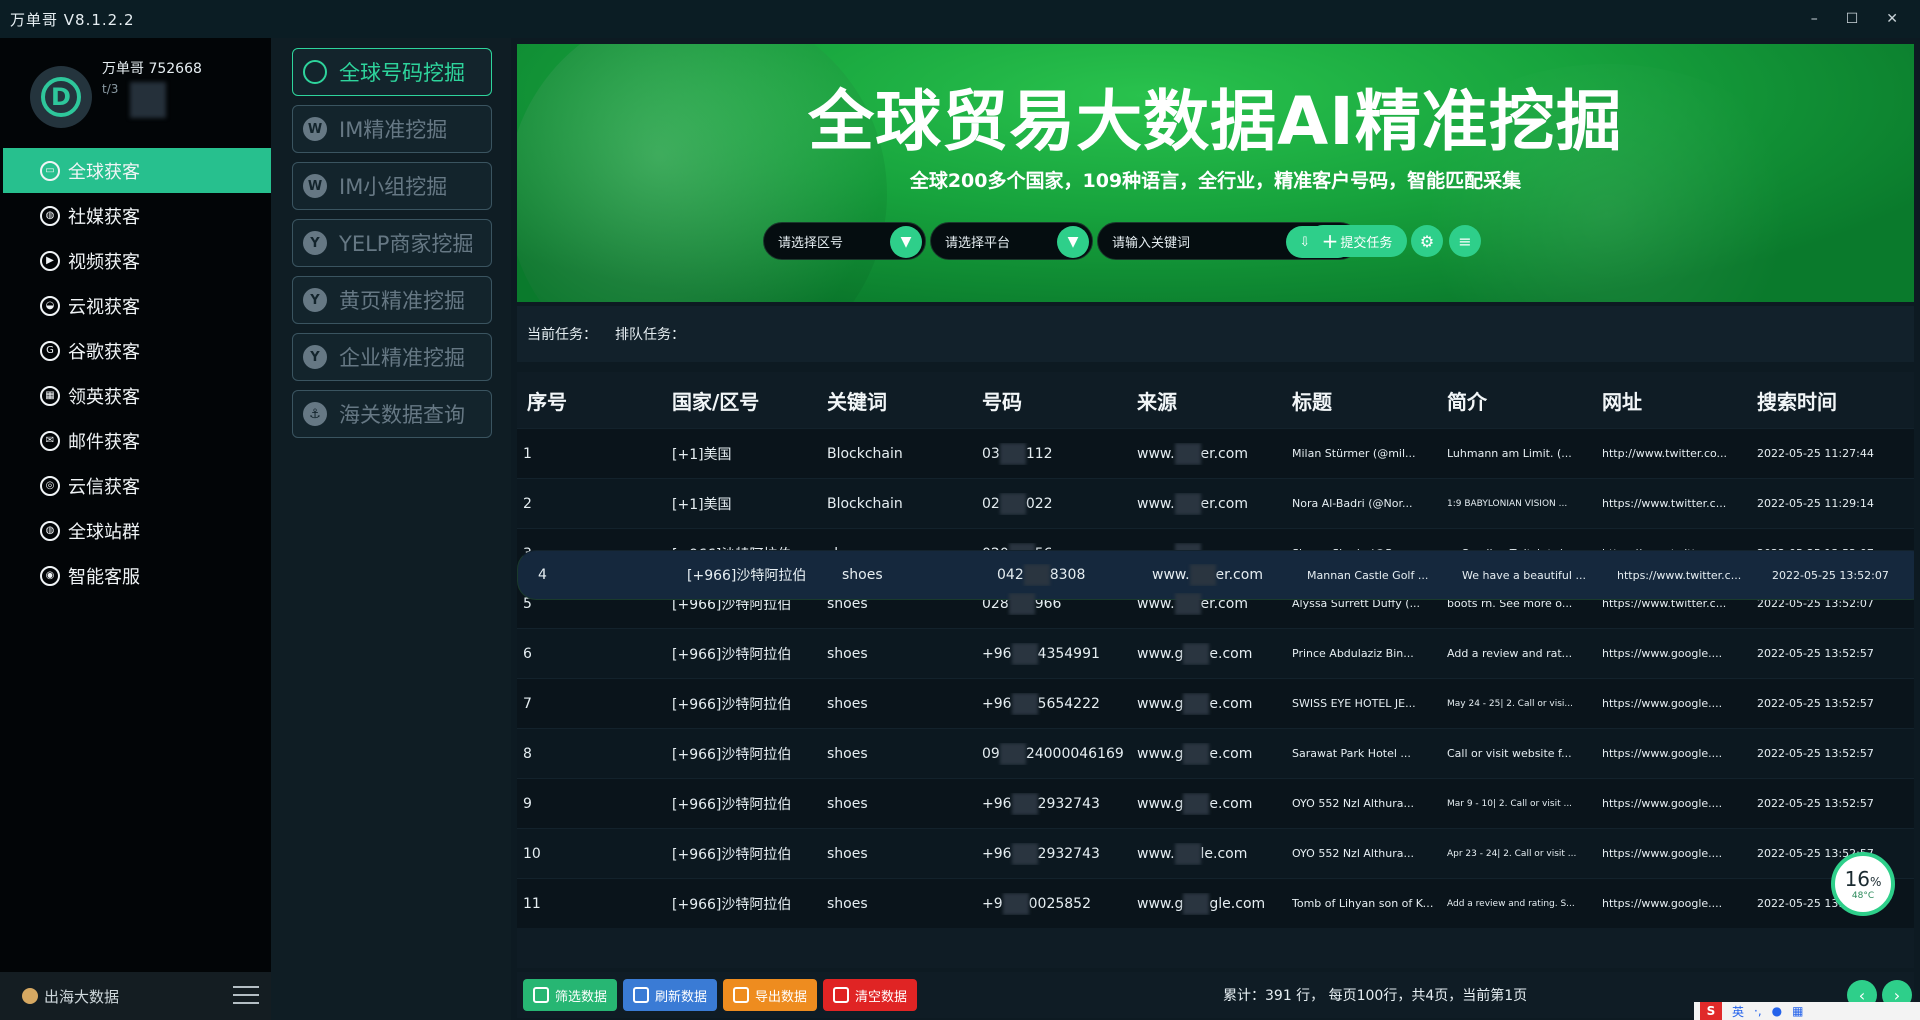 This screenshot has width=1920, height=1020. Describe the element at coordinates (1815, 453) in the screenshot. I see `cell-time: 2022-05-25 11:27:44` at that location.